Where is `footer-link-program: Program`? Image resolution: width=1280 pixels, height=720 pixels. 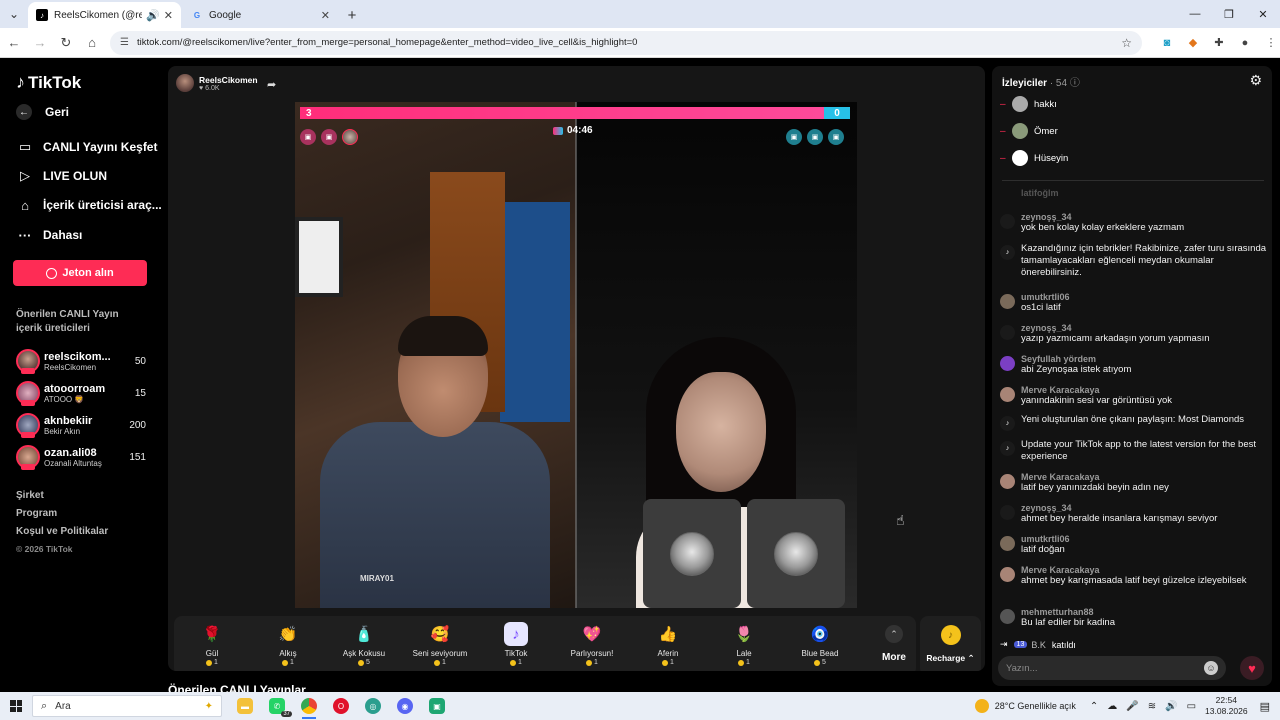
footer-link-program: Program is located at coordinates (36, 513).